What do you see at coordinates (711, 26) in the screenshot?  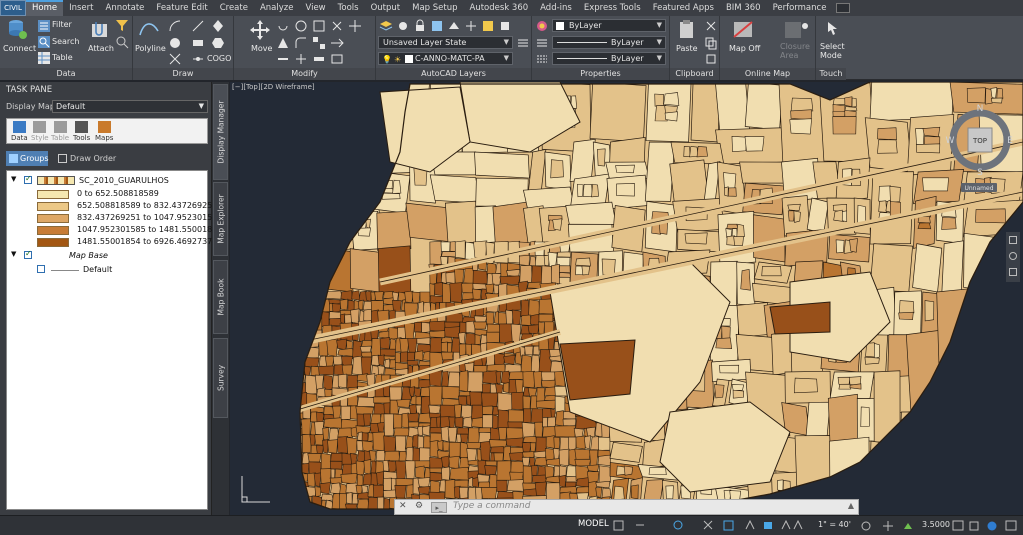 I see `cut-icon` at bounding box center [711, 26].